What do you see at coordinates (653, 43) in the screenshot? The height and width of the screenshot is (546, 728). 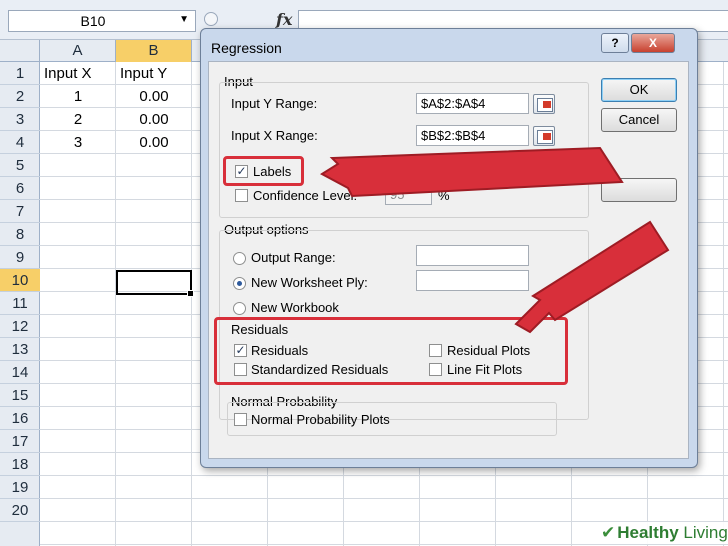 I see `close-button: X` at bounding box center [653, 43].